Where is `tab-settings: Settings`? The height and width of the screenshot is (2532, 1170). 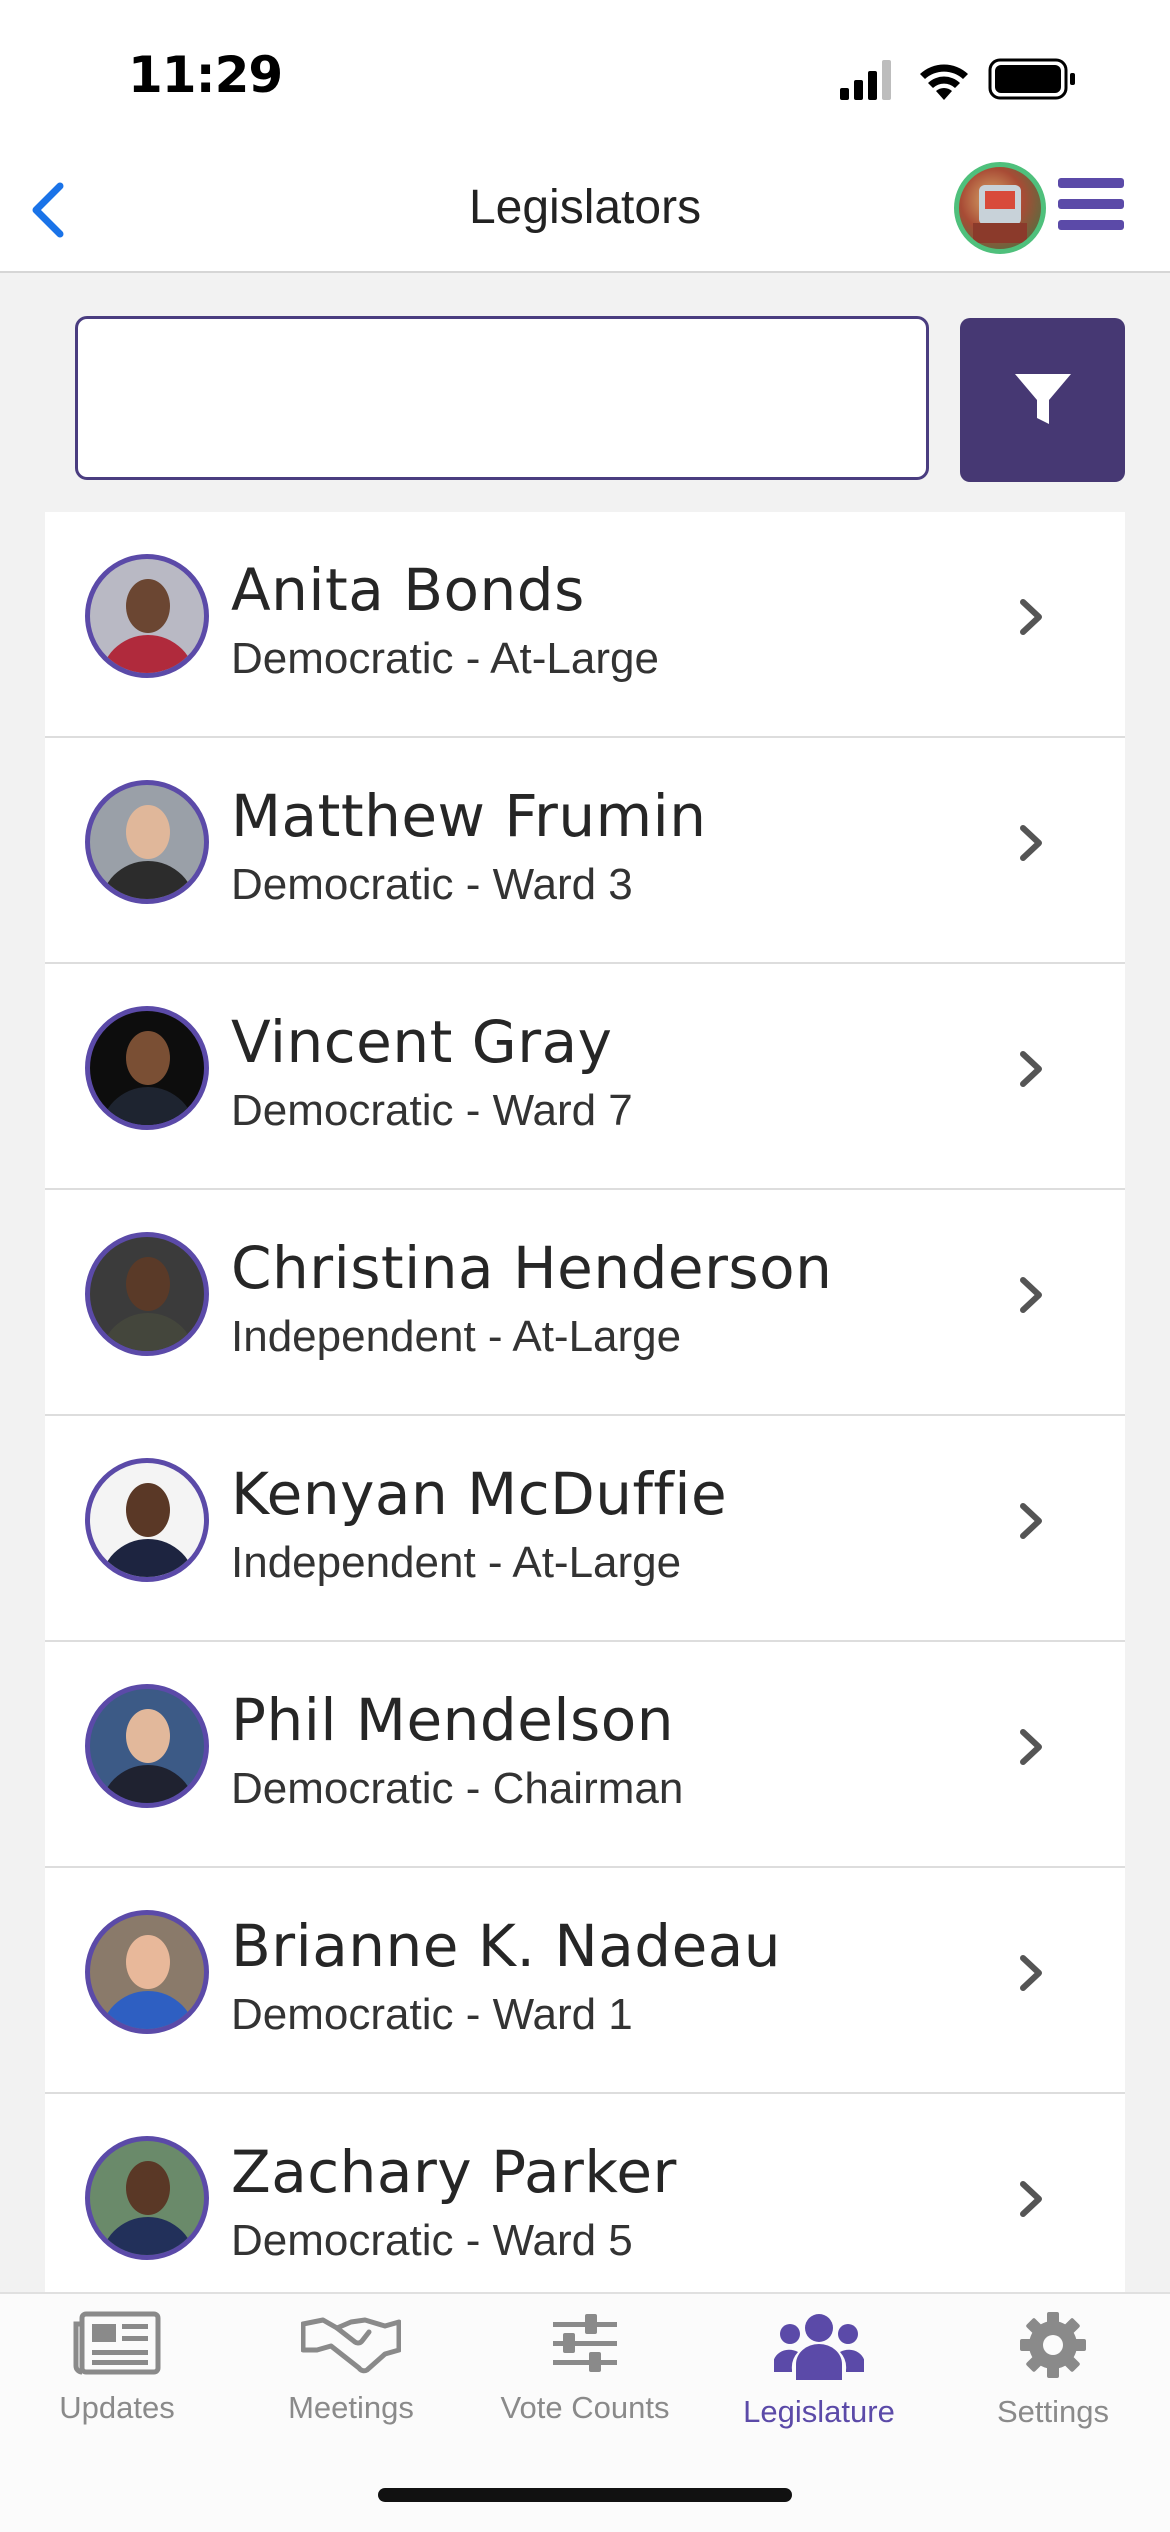
tab-settings: Settings is located at coordinates (1053, 2385).